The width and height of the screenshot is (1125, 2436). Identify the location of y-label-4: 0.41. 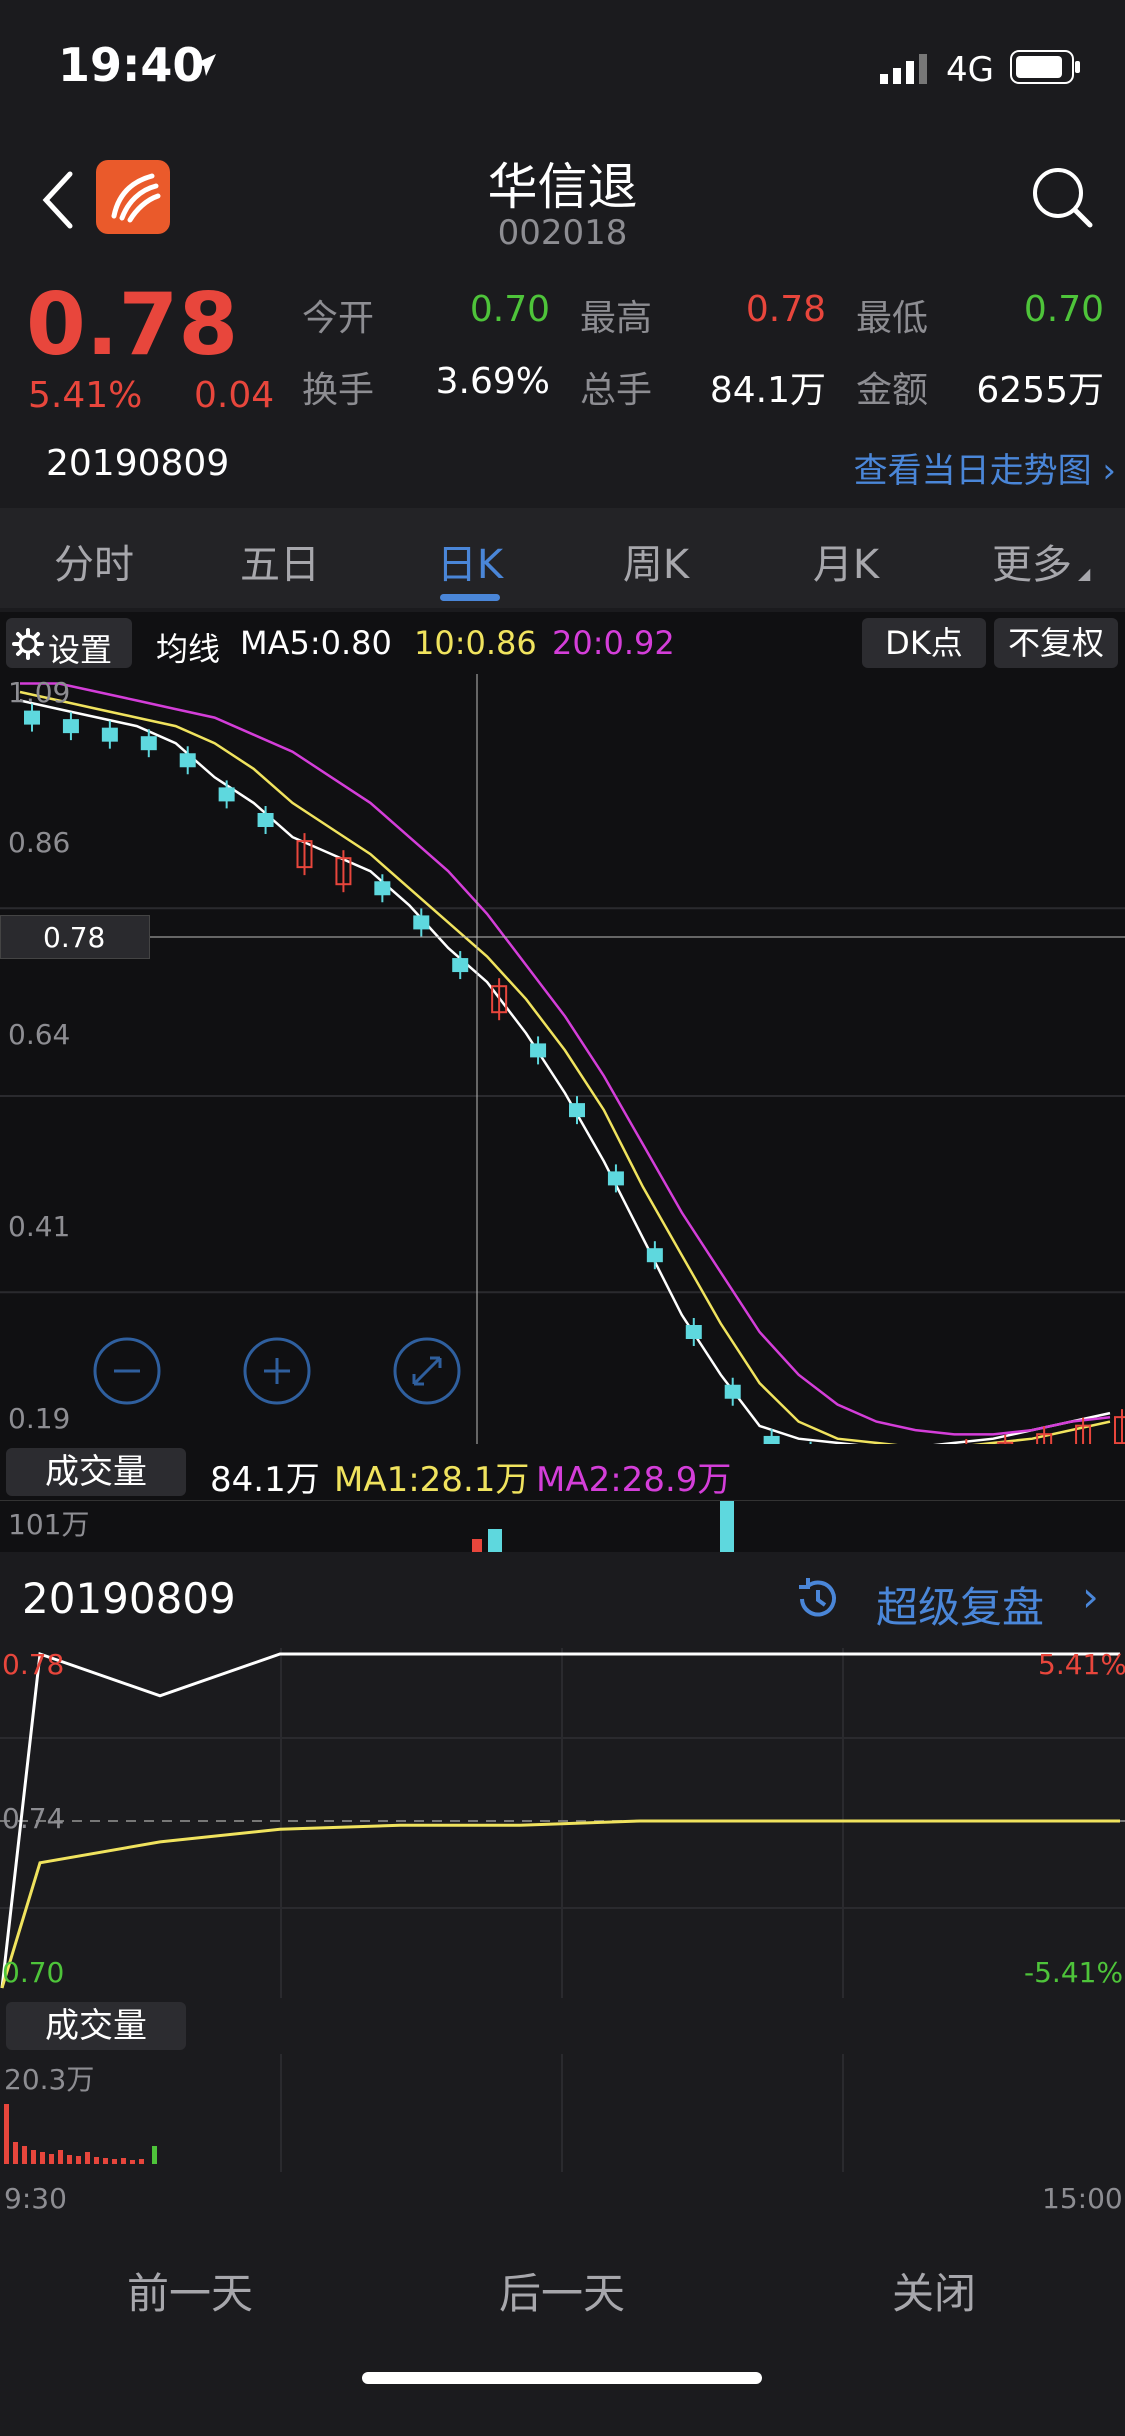
(39, 1226).